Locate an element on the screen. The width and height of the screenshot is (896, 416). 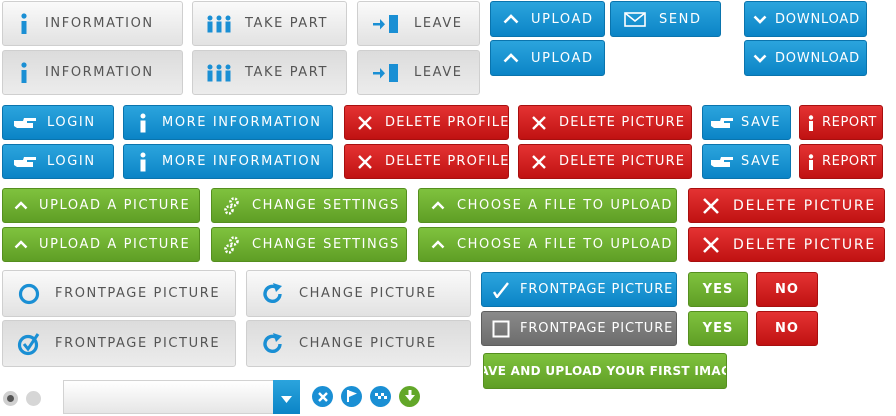
download-button: DOWNLOAD is located at coordinates (805, 19).